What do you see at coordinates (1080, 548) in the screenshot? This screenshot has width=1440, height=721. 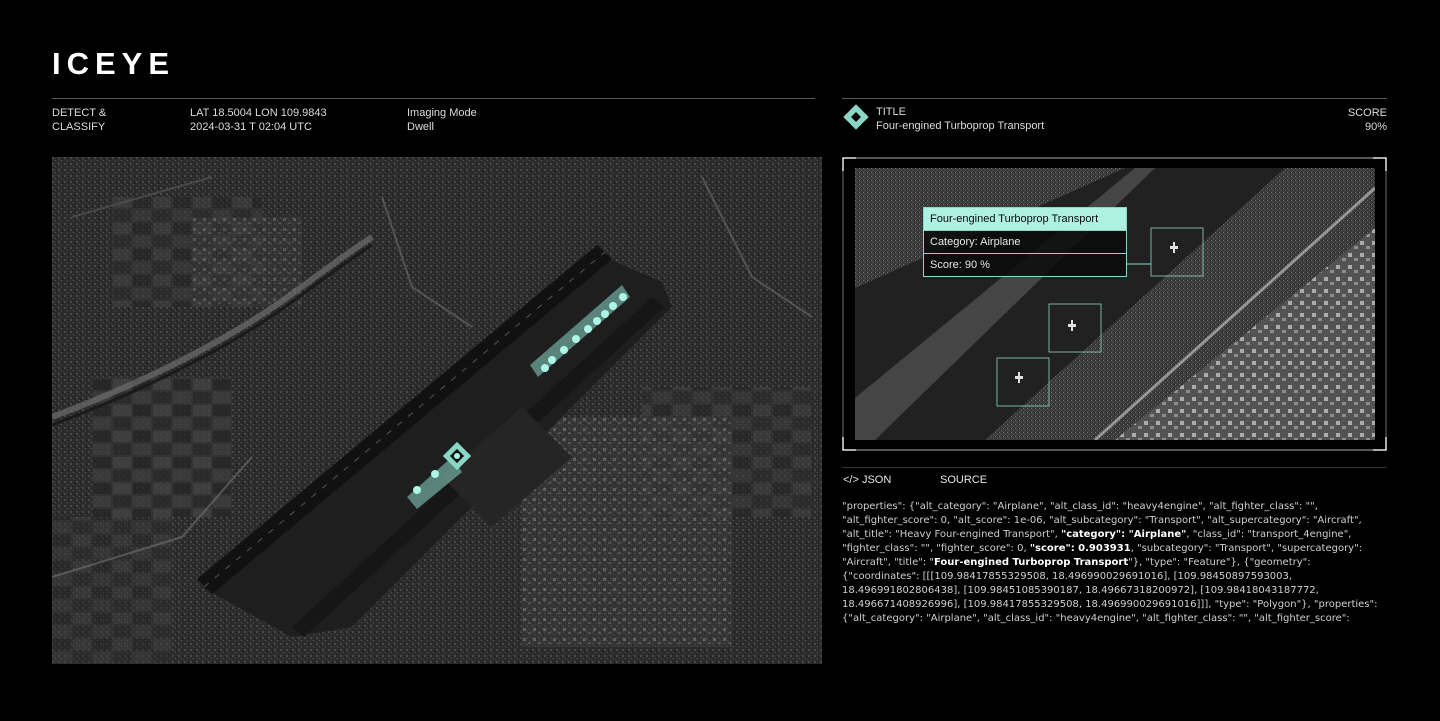 I see `json-score-highlight: "score": 0.903931` at bounding box center [1080, 548].